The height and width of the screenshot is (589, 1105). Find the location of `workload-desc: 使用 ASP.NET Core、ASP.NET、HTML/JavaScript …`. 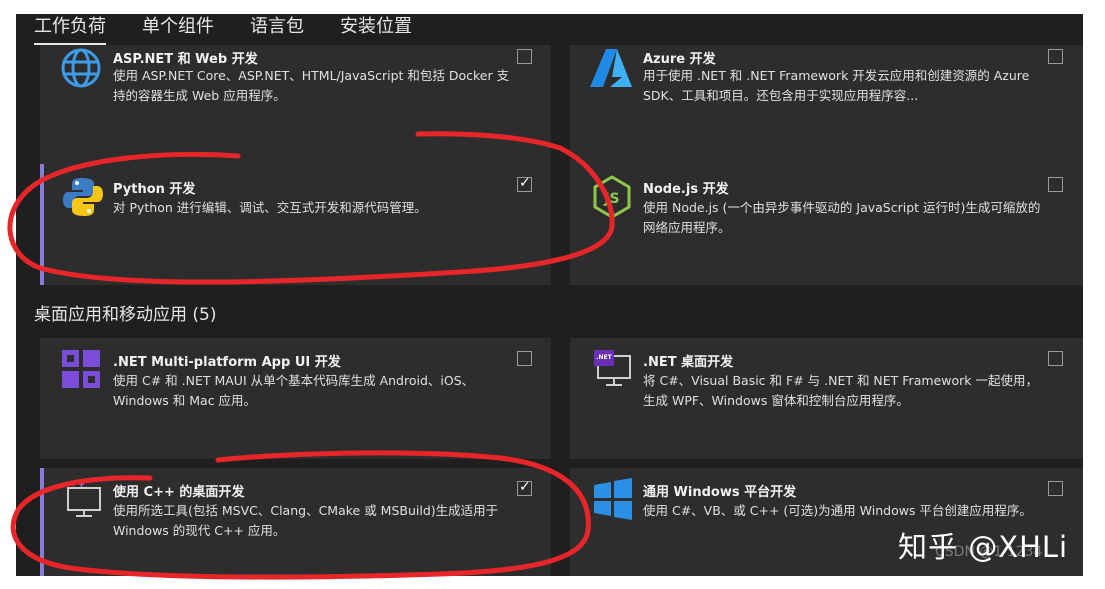

workload-desc: 使用 ASP.NET Core、ASP.NET、HTML/JavaScript … is located at coordinates (311, 85).